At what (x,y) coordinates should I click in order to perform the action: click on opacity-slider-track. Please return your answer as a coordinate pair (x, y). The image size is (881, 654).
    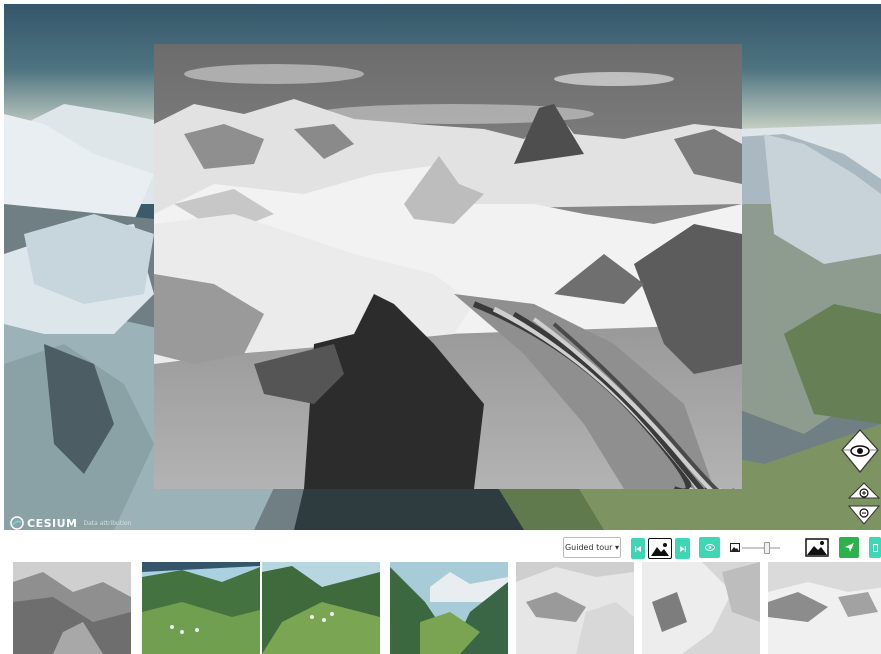
    Looking at the image, I should click on (761, 548).